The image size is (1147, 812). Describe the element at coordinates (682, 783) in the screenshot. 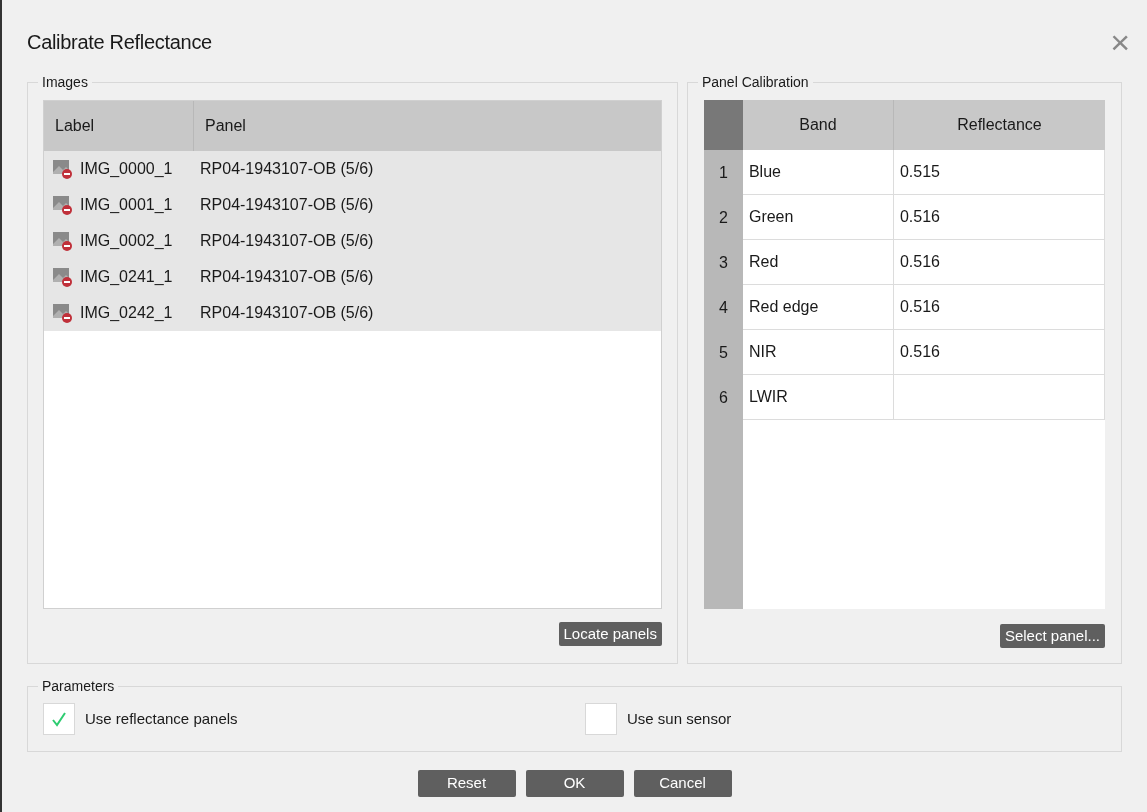

I see `dialog-button: Cancel` at that location.